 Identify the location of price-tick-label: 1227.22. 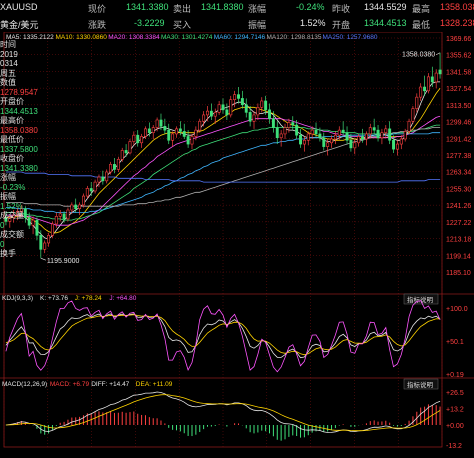
(458, 223).